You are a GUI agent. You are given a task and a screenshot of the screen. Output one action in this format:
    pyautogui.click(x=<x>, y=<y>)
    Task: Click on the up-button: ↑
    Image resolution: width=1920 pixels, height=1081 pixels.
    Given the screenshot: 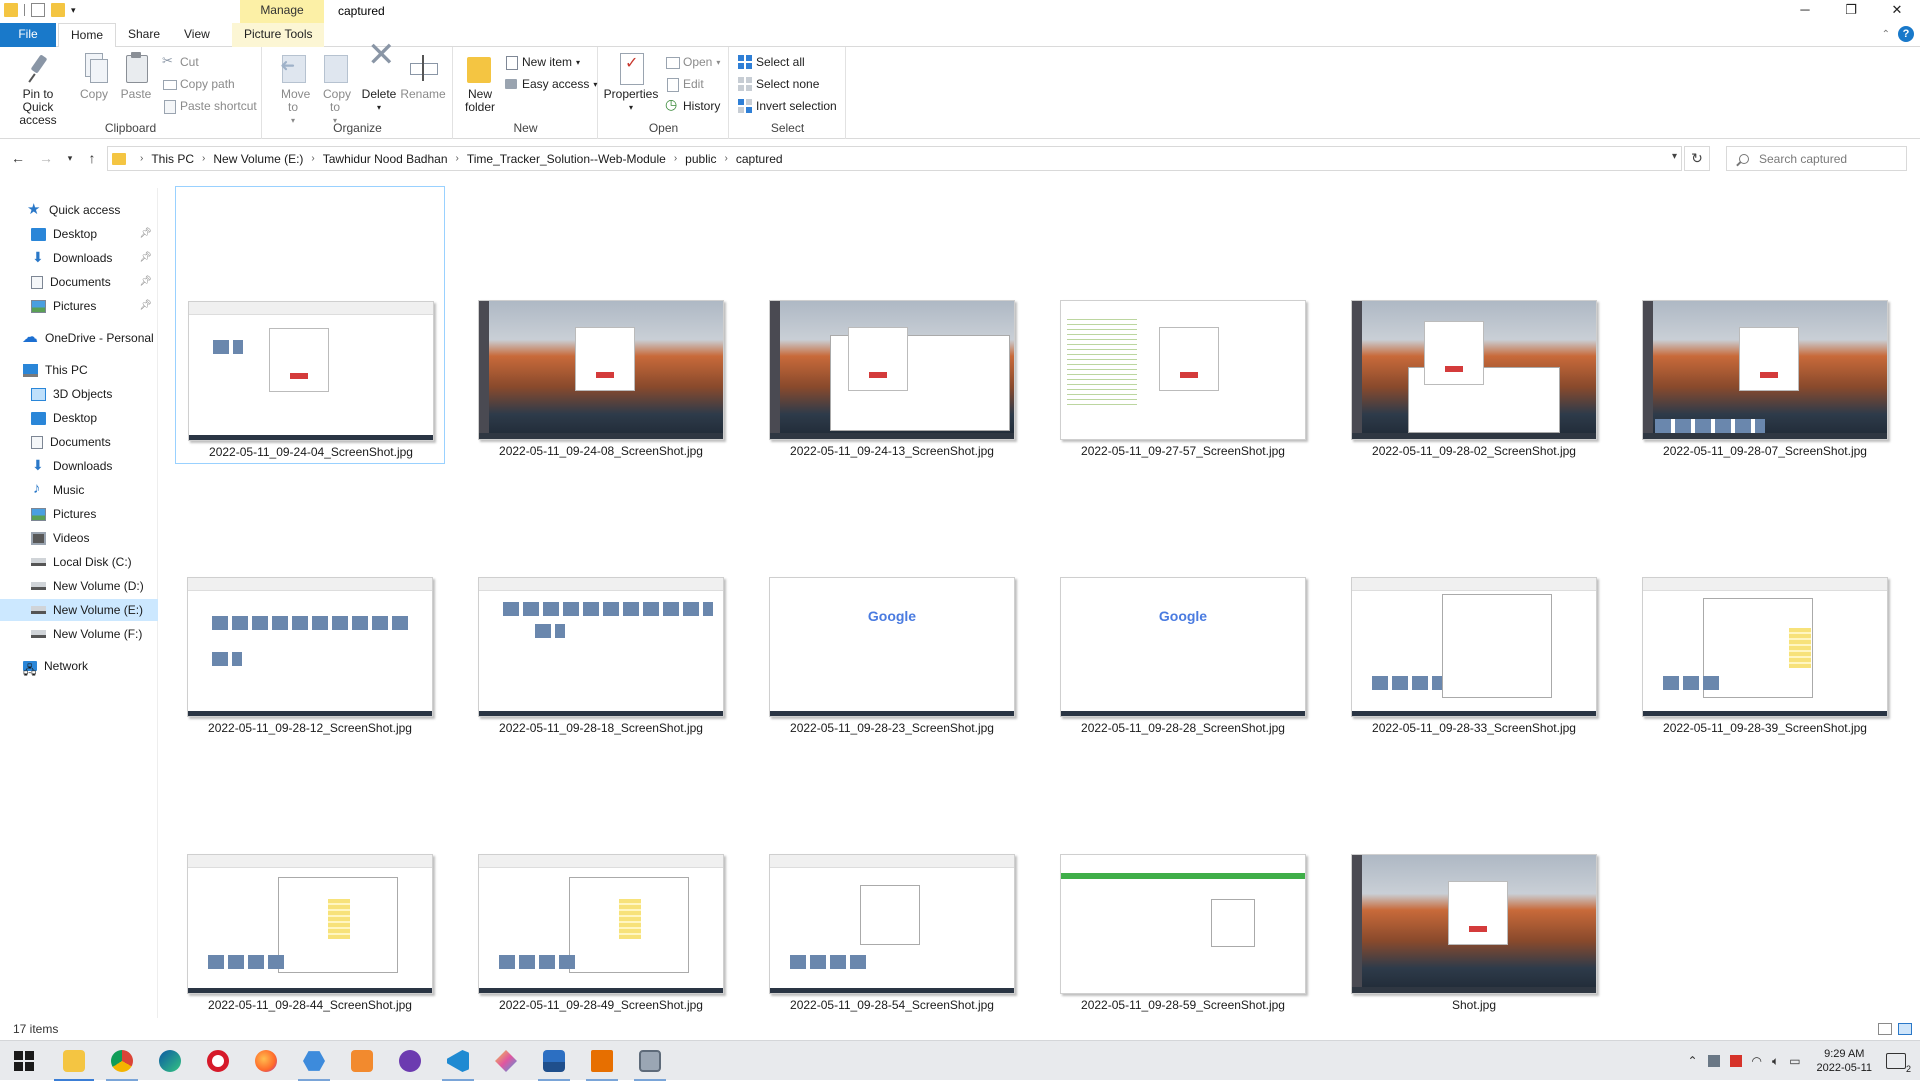 What is the action you would take?
    pyautogui.click(x=92, y=158)
    